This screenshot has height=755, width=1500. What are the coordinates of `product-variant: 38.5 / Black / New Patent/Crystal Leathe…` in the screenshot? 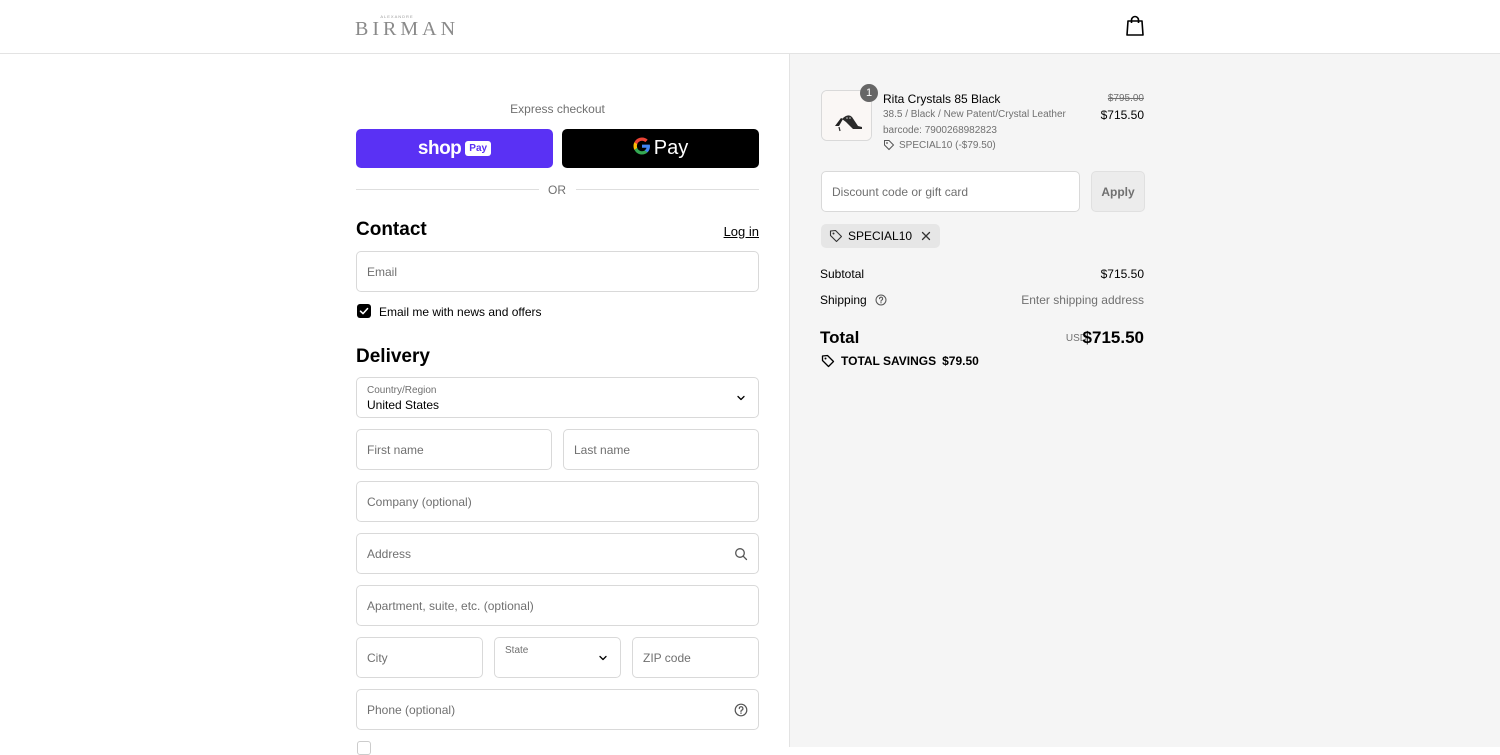 It's located at (974, 114).